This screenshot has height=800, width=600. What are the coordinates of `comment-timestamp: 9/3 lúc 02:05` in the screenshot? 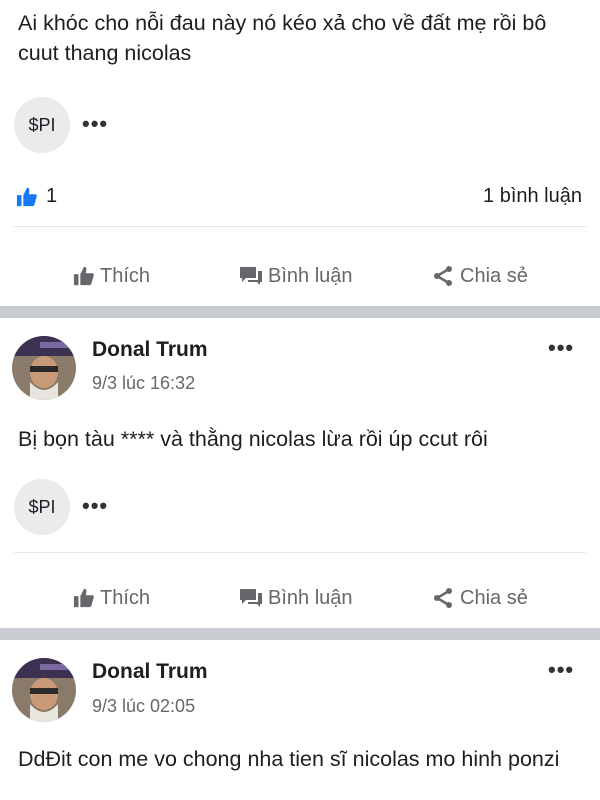 It's located at (143, 706).